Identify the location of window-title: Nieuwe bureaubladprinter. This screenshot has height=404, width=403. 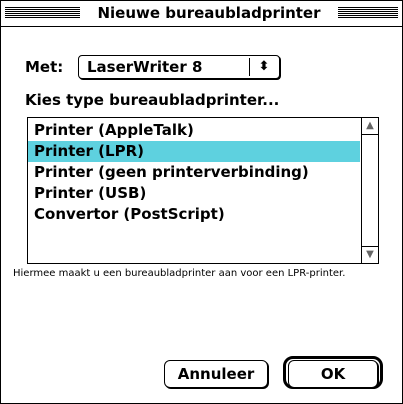
(209, 13).